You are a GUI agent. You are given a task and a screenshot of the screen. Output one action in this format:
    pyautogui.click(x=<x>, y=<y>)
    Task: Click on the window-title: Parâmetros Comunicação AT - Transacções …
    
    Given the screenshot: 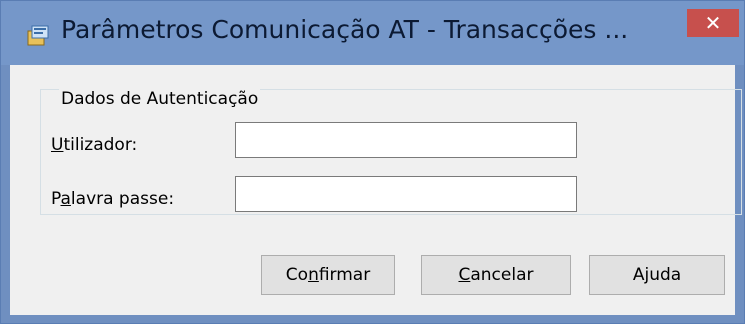 What is the action you would take?
    pyautogui.click(x=345, y=29)
    